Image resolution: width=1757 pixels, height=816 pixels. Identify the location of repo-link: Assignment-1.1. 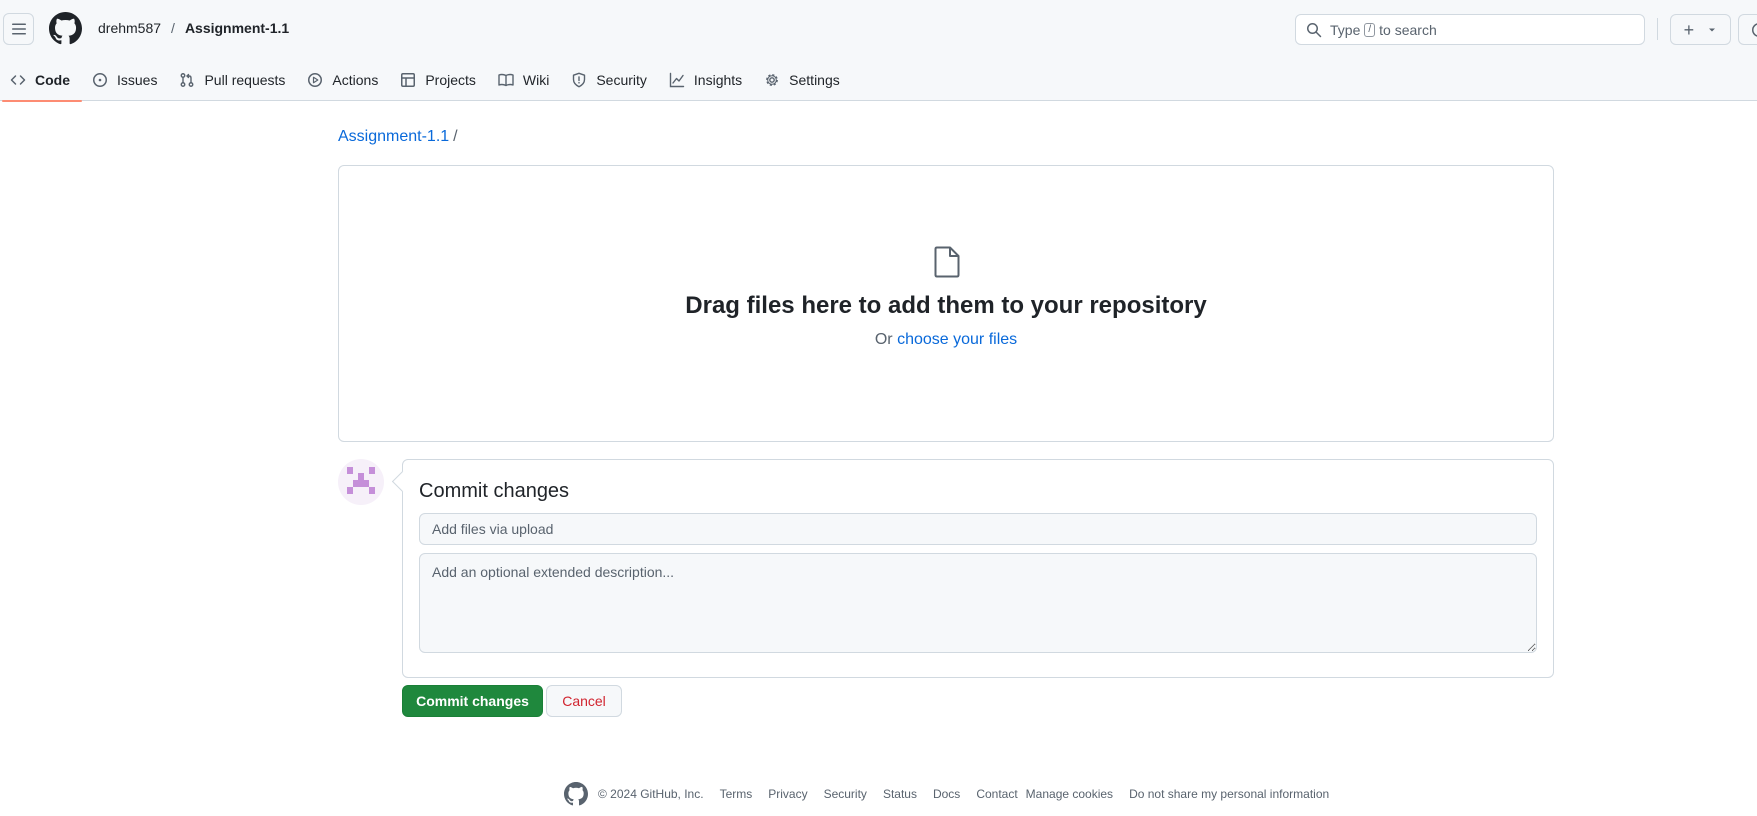
(237, 28).